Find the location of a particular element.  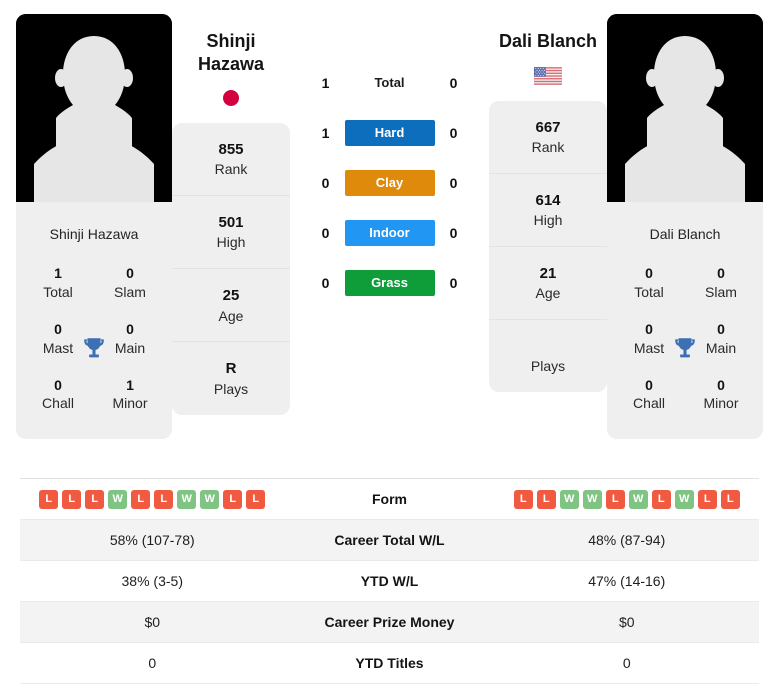

table-row-ytd-titles: 0 YTD Titles 0 is located at coordinates (389, 663).